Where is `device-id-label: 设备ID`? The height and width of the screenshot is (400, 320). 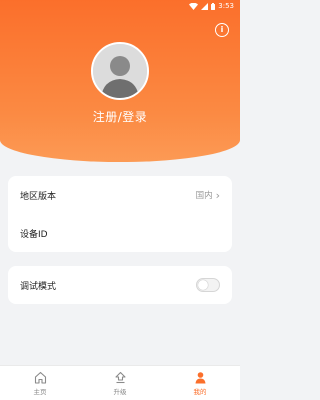
device-id-label: 设备ID is located at coordinates (34, 234).